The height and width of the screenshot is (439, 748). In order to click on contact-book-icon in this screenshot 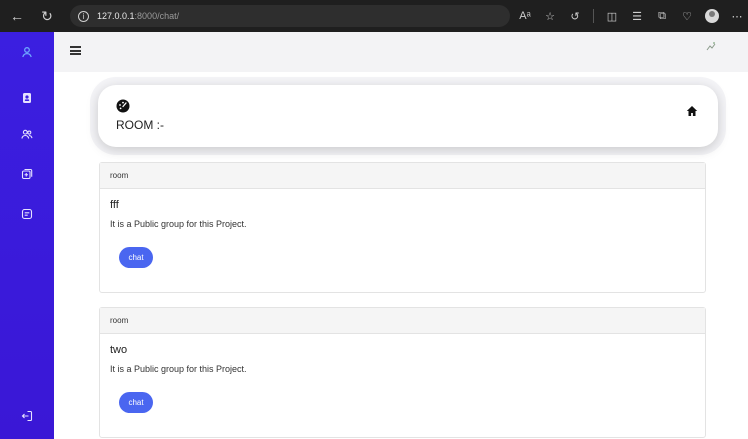, I will do `click(27, 98)`.